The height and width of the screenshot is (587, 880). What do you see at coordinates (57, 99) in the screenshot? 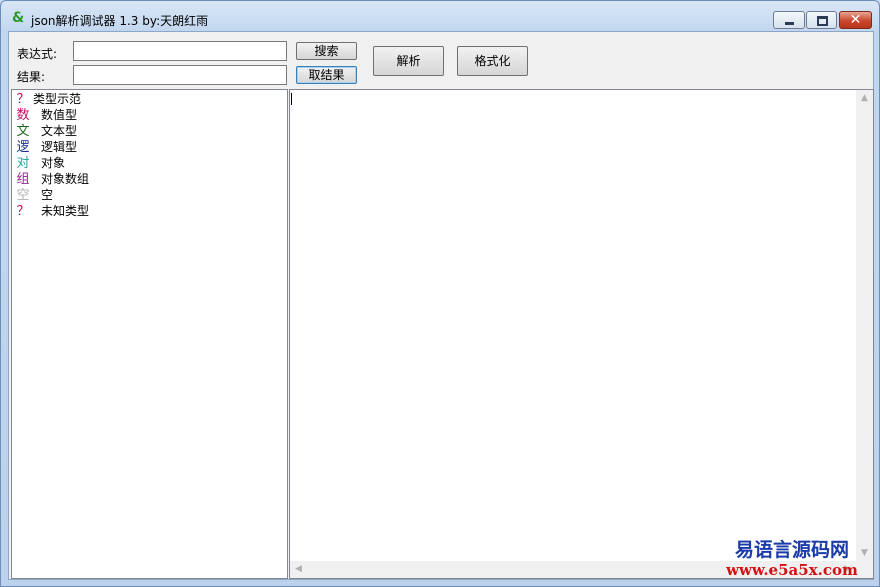
I see `tree-root-label: 类型示范` at bounding box center [57, 99].